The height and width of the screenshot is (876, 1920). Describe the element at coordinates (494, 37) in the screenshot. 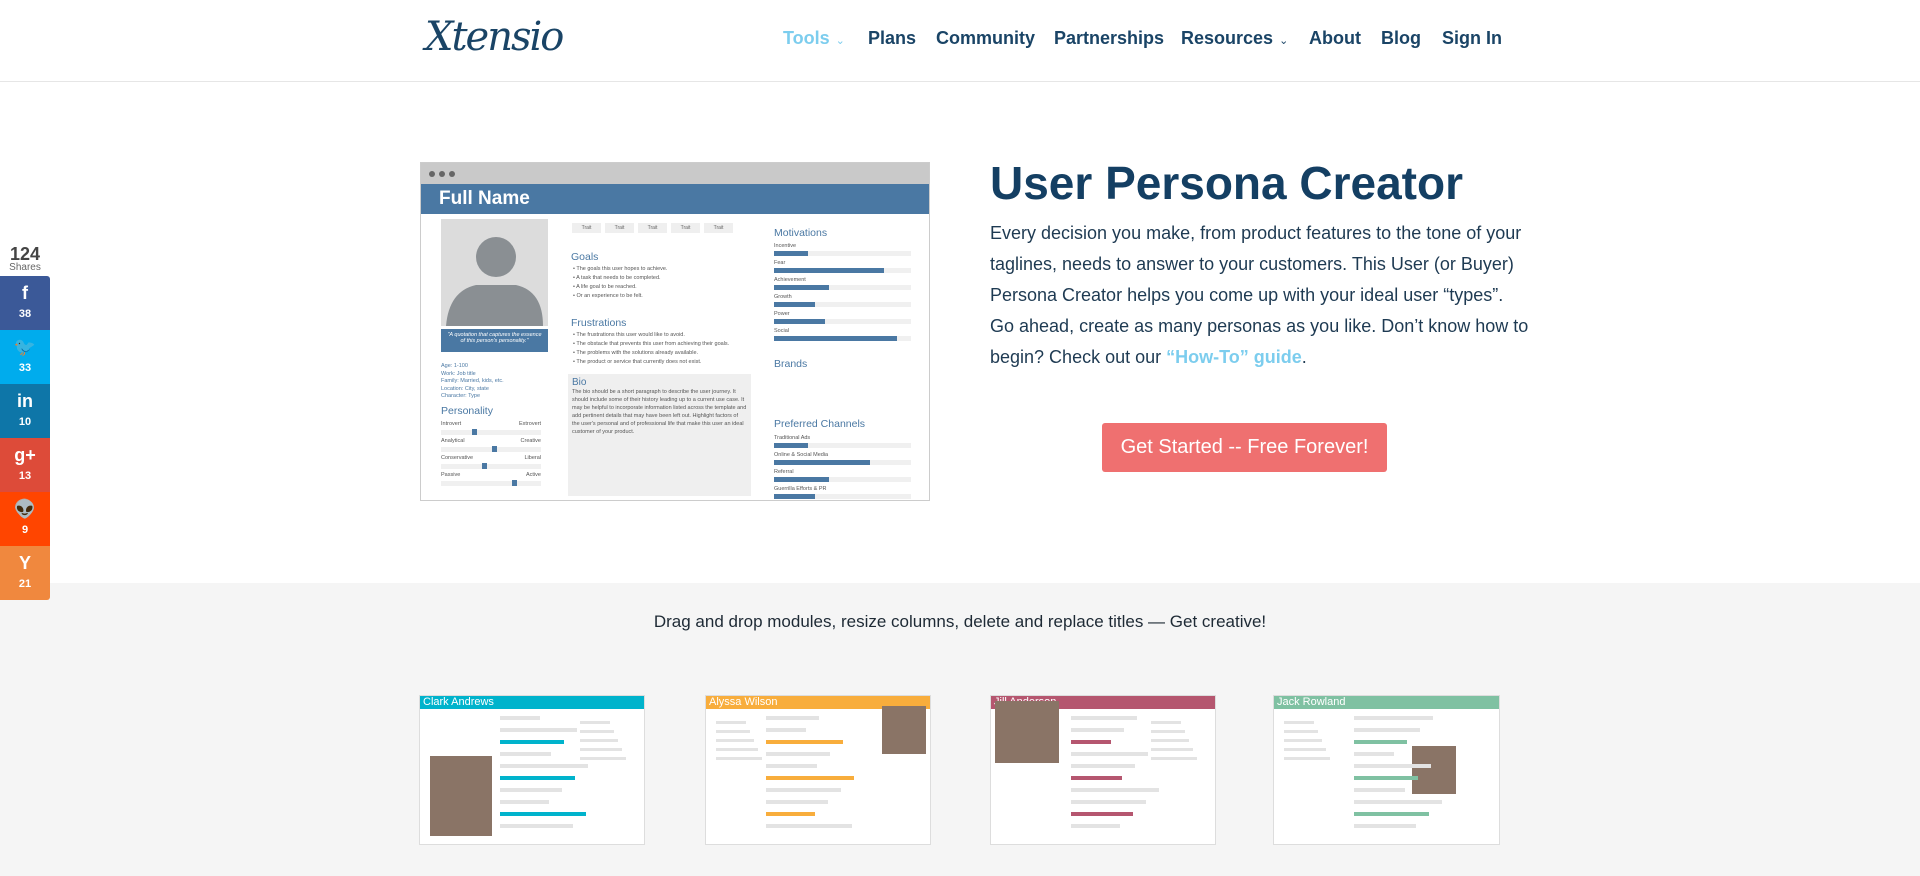

I see `logo: Xtensio` at that location.